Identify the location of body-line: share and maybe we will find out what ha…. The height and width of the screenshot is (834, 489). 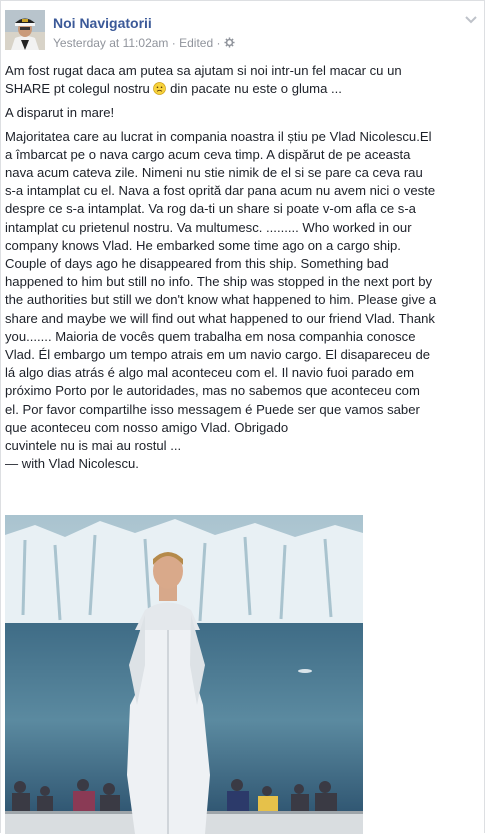
(220, 318).